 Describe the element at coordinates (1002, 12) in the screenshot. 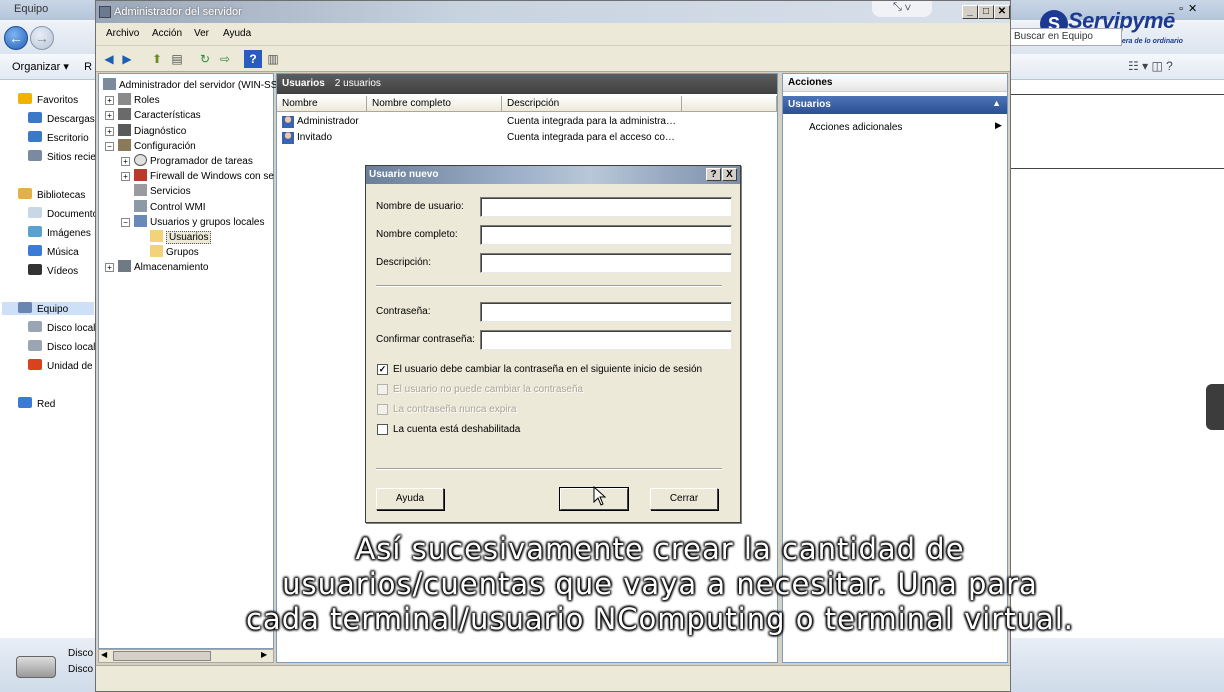

I see `close-button: ✕` at that location.